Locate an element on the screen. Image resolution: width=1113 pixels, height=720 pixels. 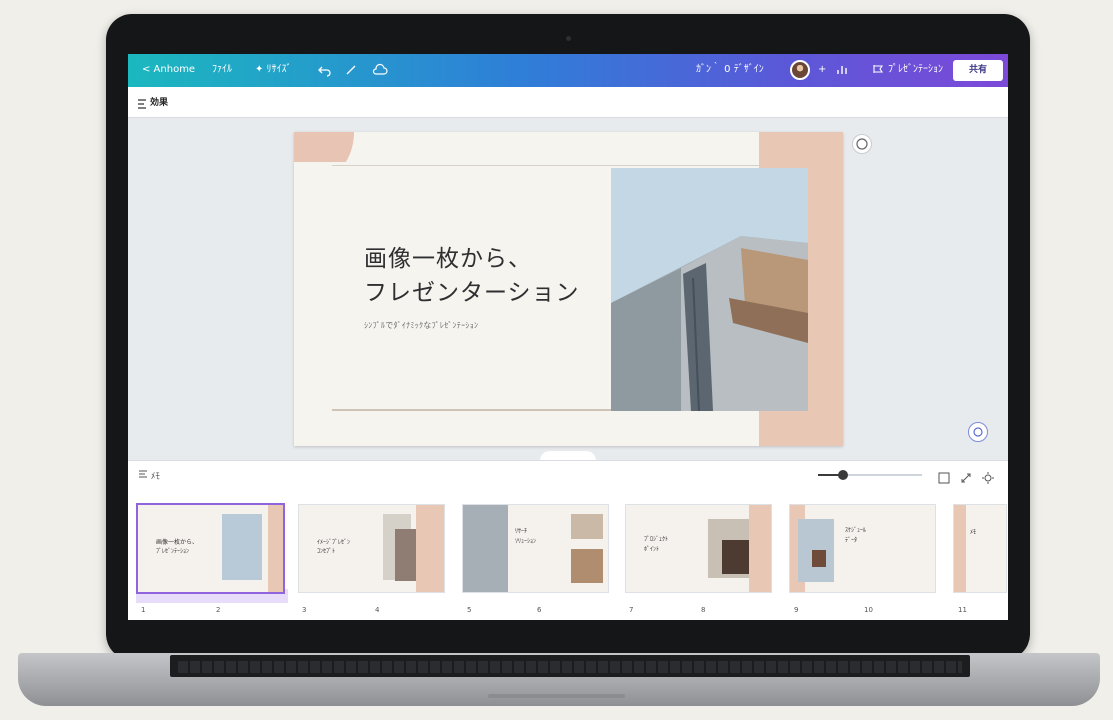
thumbnail-number: 3 is located at coordinates (304, 610).